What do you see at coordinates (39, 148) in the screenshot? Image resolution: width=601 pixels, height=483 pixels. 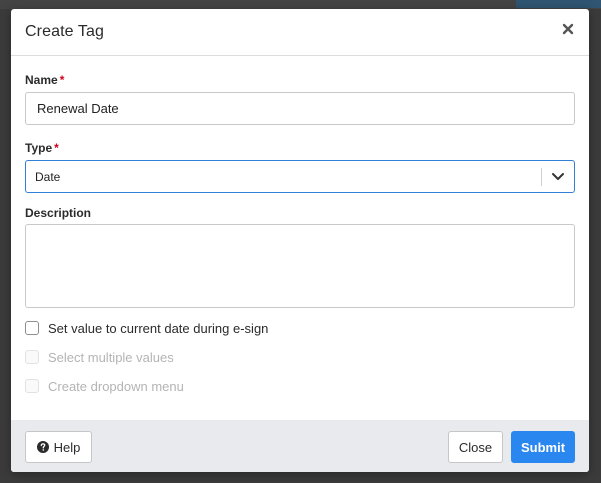 I see `type-label-text: Type` at bounding box center [39, 148].